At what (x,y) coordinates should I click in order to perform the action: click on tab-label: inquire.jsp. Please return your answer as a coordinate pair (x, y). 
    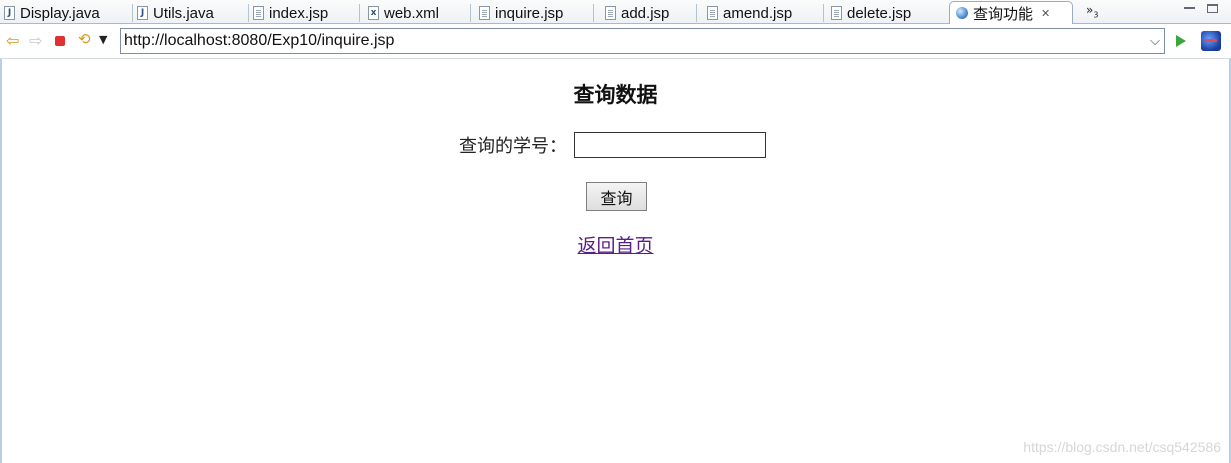
    Looking at the image, I should click on (529, 13).